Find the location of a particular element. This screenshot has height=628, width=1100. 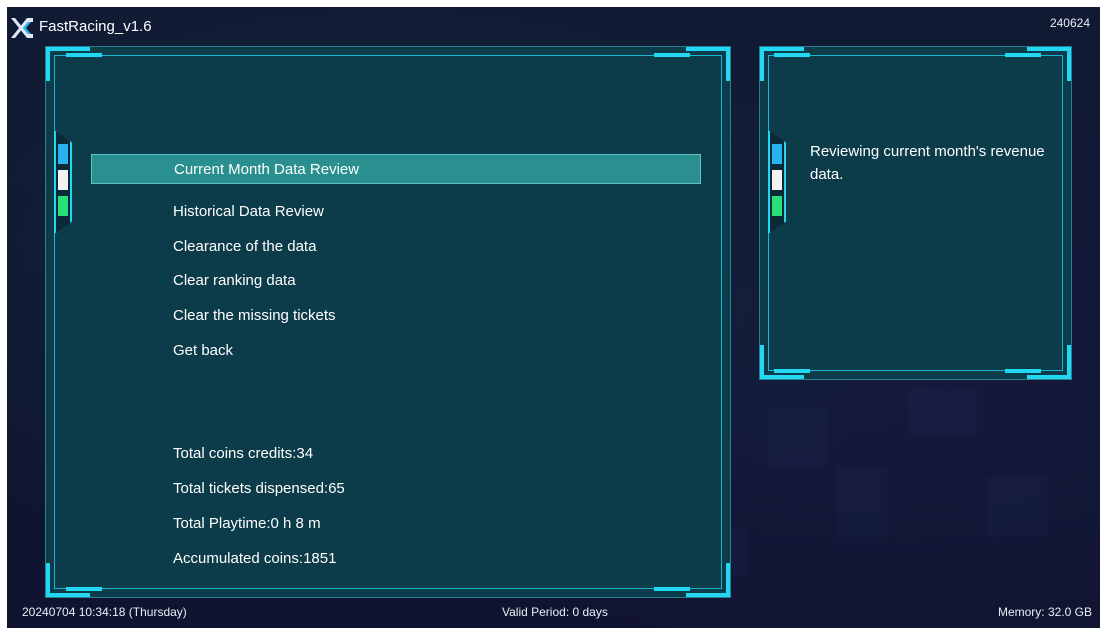

app-logo-icon is located at coordinates (22, 28).